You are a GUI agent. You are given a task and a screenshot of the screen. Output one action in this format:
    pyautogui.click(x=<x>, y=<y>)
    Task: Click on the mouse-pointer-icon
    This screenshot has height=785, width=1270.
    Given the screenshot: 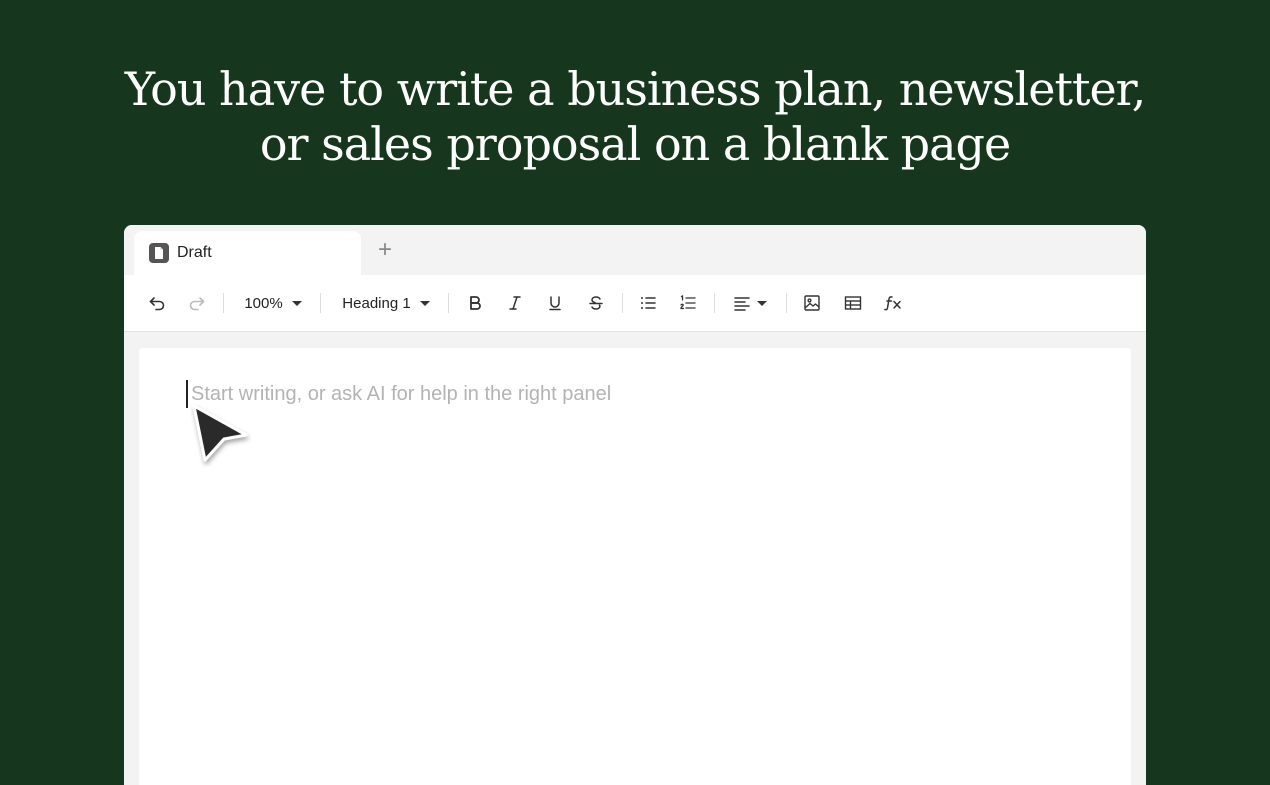 What is the action you would take?
    pyautogui.click(x=219, y=436)
    